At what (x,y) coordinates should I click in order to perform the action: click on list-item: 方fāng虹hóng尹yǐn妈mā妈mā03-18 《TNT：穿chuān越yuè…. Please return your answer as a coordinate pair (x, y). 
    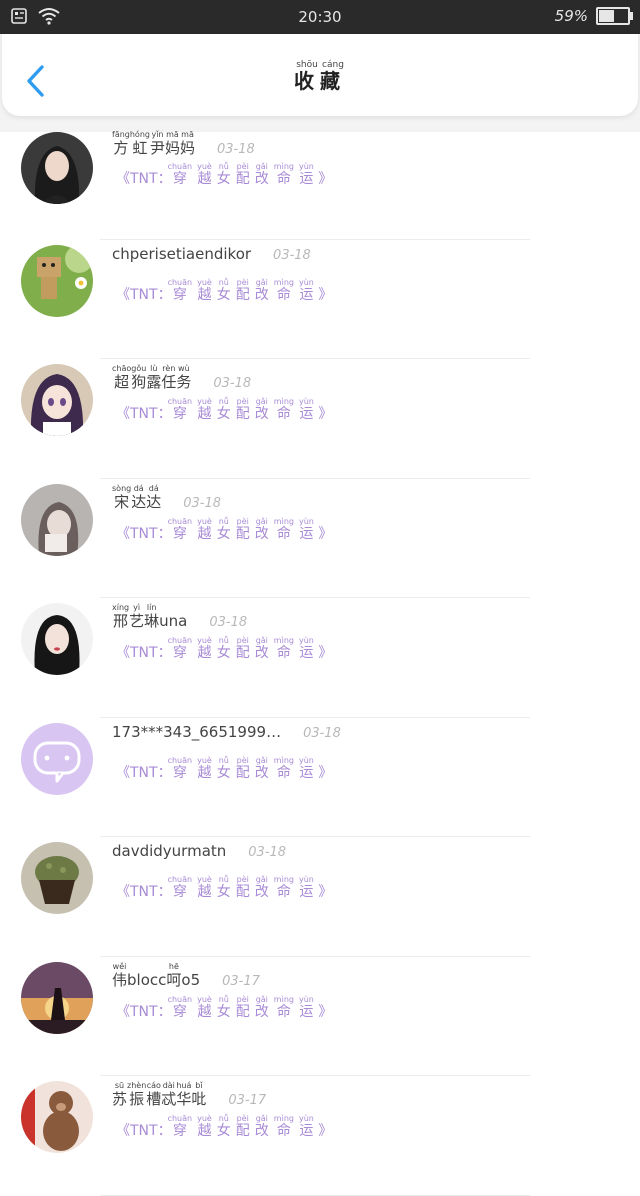
    Looking at the image, I should click on (320, 180).